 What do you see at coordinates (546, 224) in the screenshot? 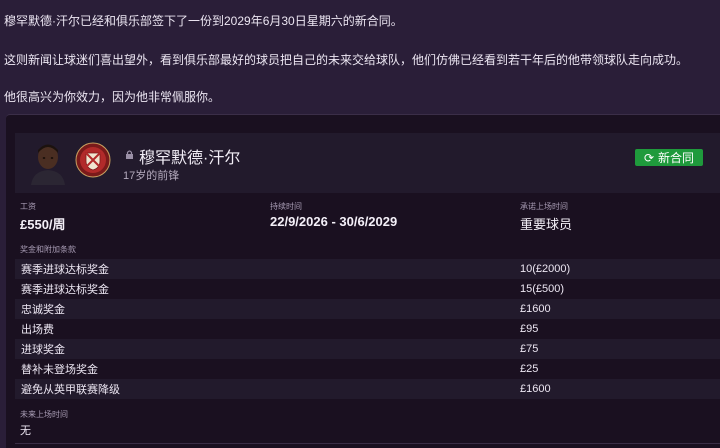
I see `playing-time-value: 重要球员` at bounding box center [546, 224].